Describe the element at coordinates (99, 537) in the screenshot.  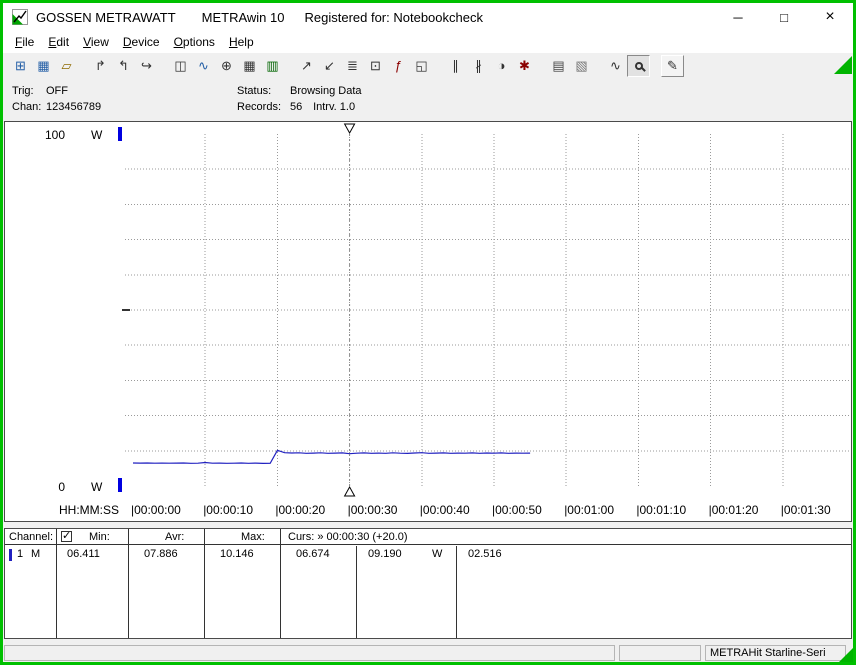
I see `col-min-label: Min:` at that location.